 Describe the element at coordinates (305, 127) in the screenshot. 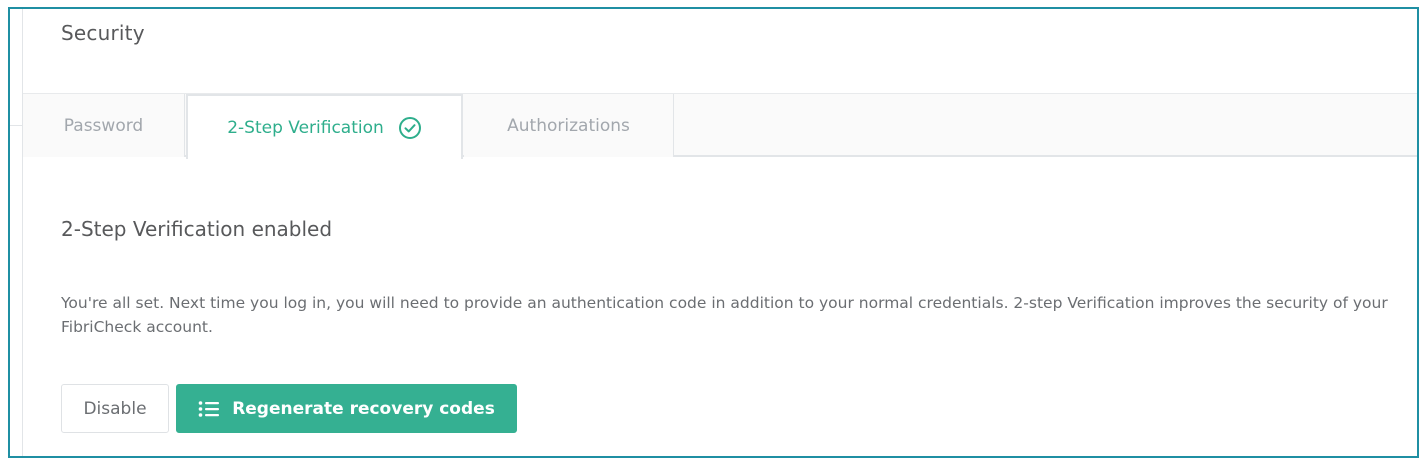

I see `tab-2-step-verification-label: 2-Step Verification` at that location.